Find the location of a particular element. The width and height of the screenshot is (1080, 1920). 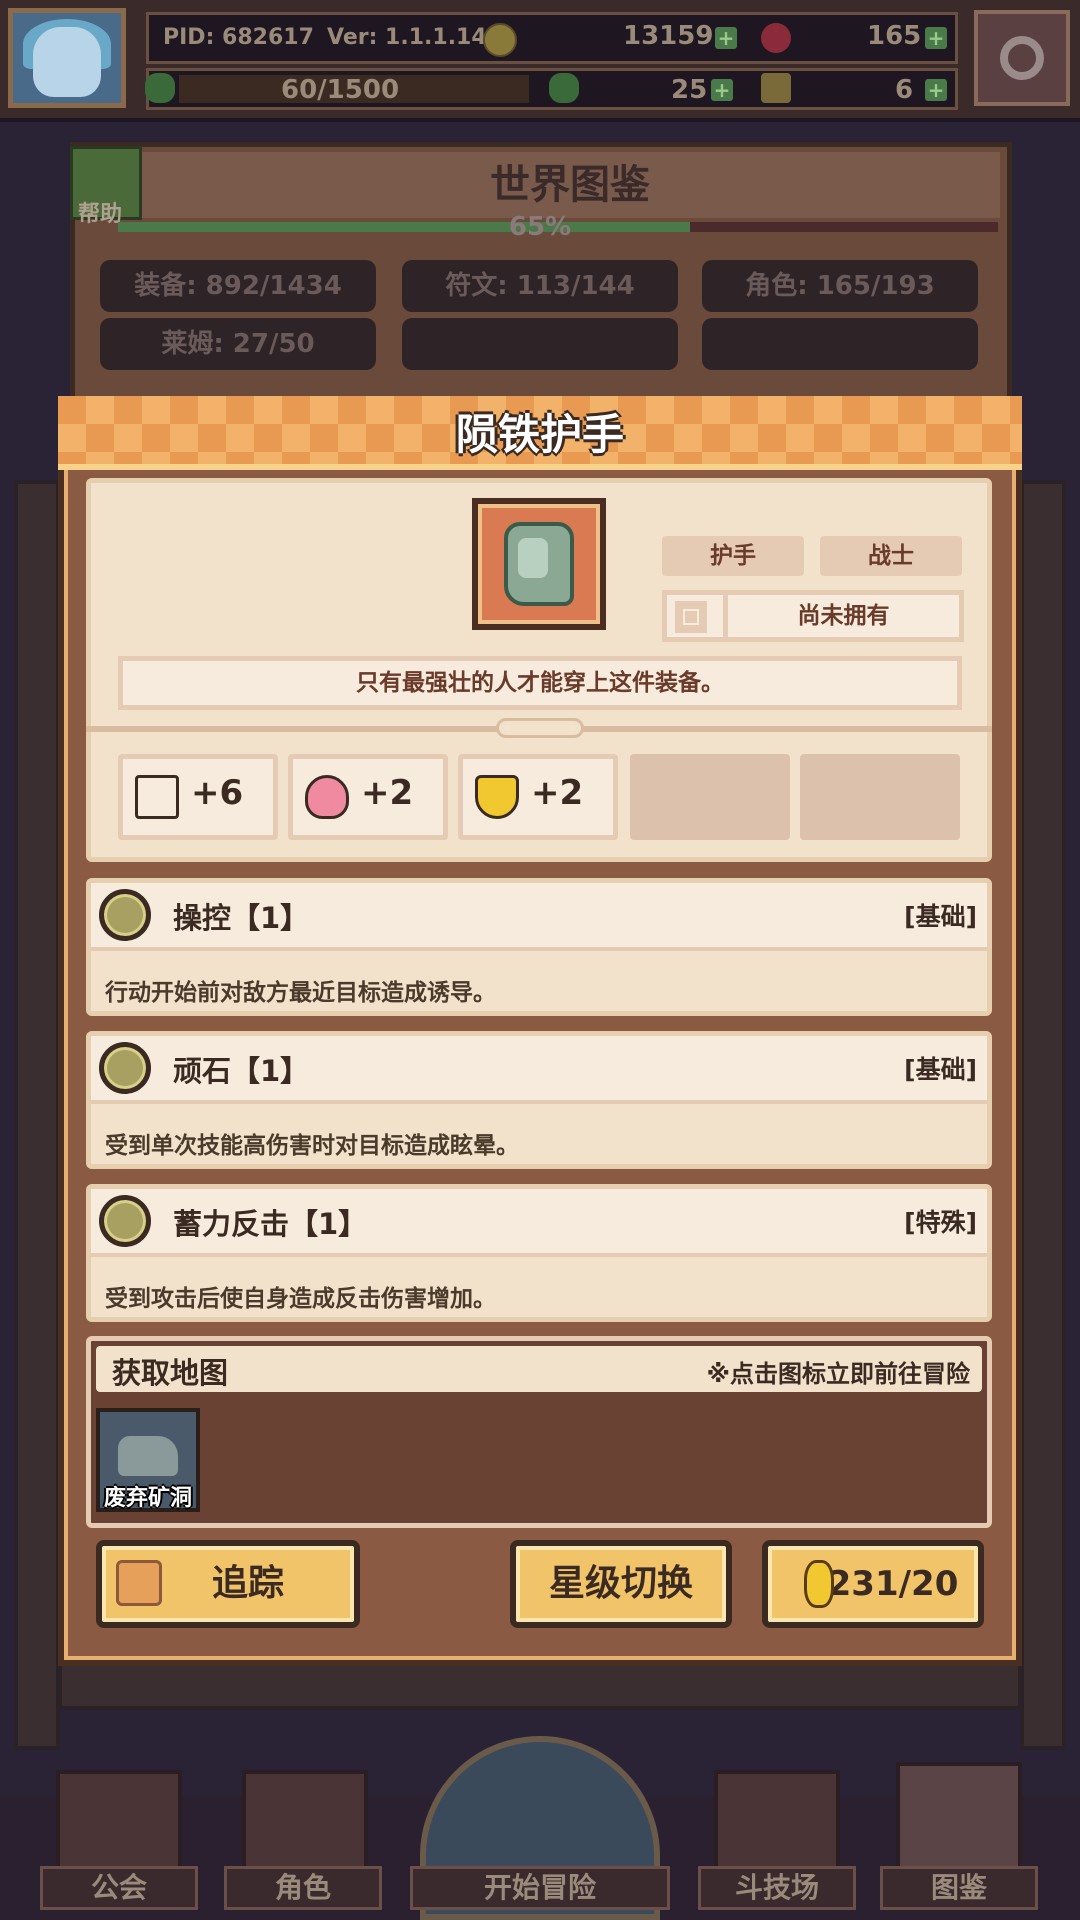

game-version: Ver: 1.1.1.14 is located at coordinates (407, 37).